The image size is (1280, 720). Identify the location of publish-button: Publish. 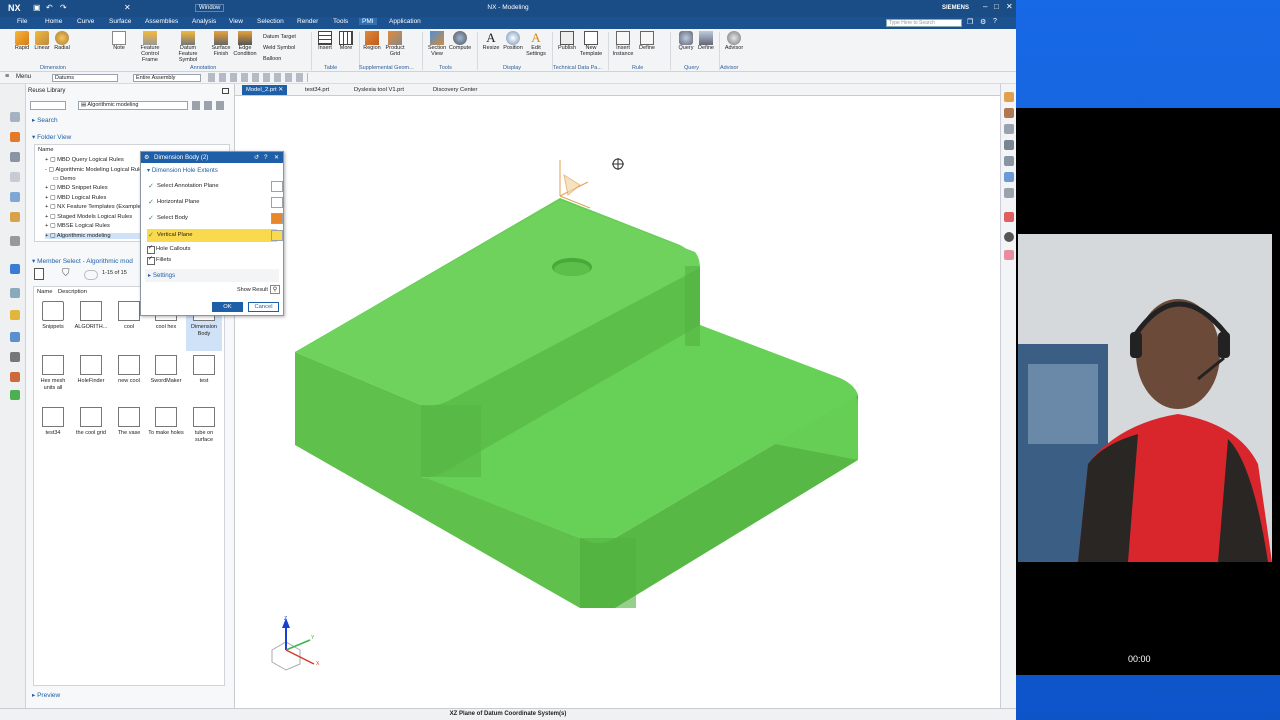
(567, 41).